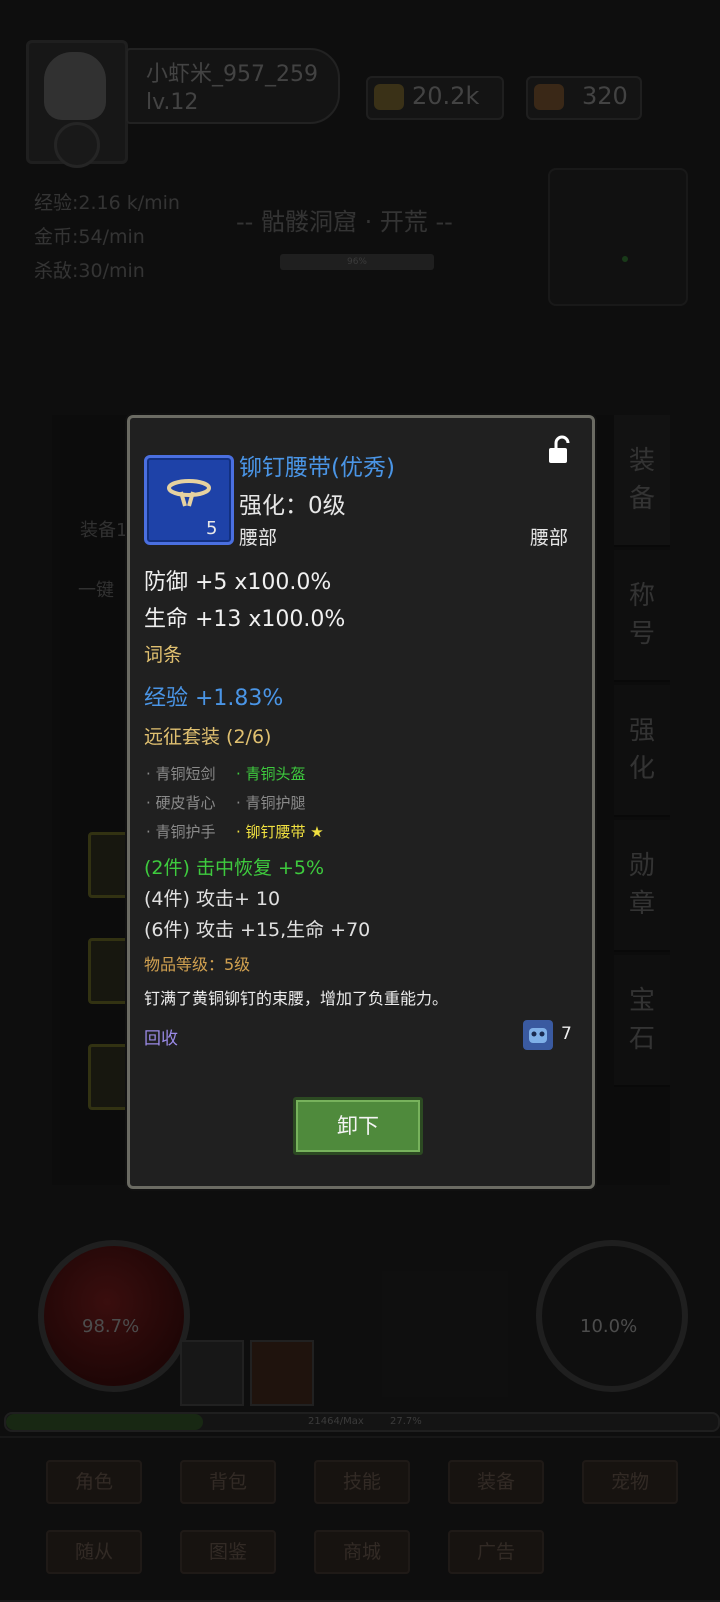 This screenshot has height=1602, width=720. Describe the element at coordinates (189, 493) in the screenshot. I see `belt-icon` at that location.